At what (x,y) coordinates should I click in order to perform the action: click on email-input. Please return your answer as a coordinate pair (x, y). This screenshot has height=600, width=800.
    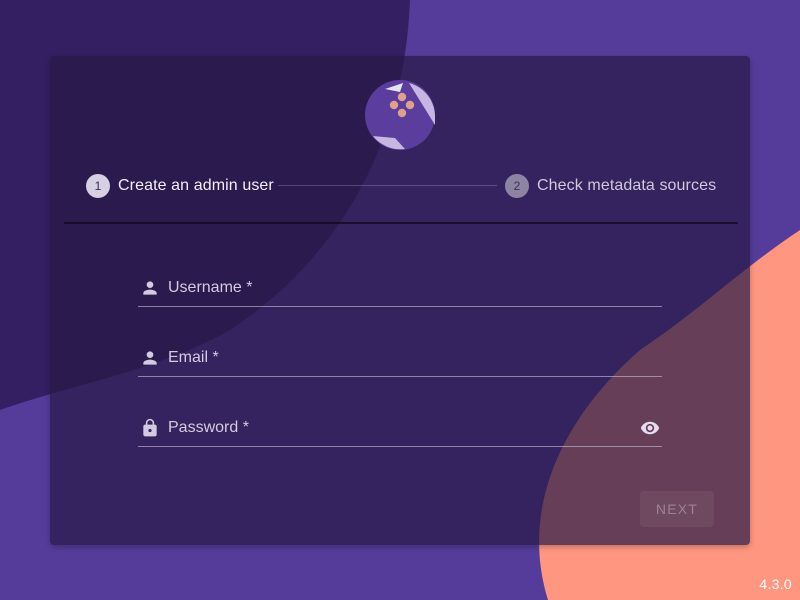
    Looking at the image, I should click on (398, 358).